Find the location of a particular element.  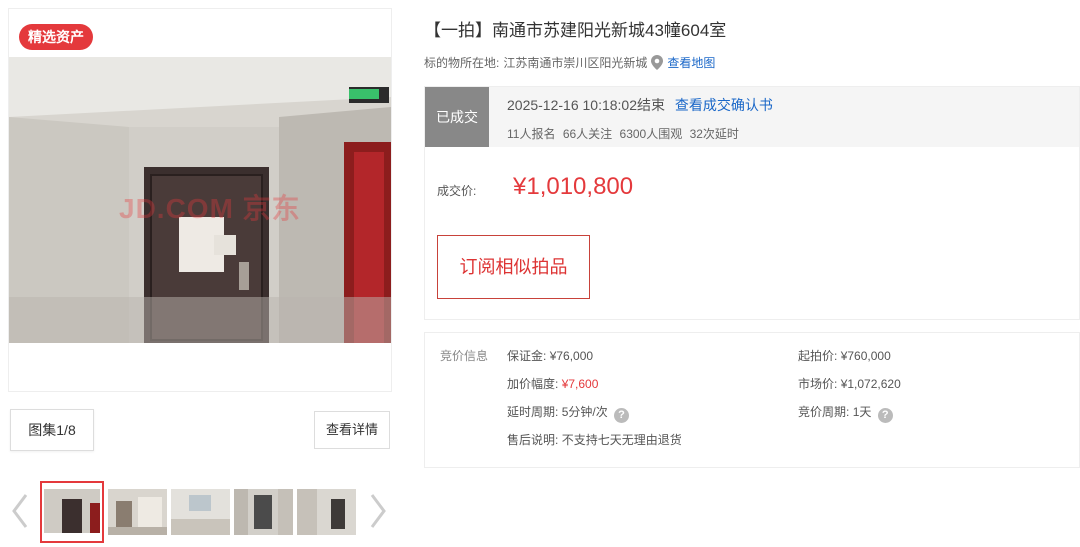

end-time-row: 2025-12-16 10:18:02结束 查看成交确认书 is located at coordinates (640, 105).